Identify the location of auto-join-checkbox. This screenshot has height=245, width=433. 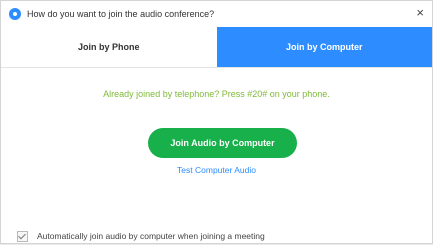
(22, 236).